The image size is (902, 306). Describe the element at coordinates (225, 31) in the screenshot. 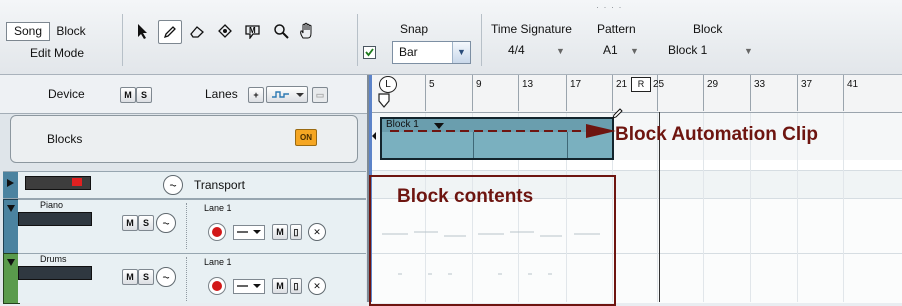

I see `razor-tool-icon` at that location.